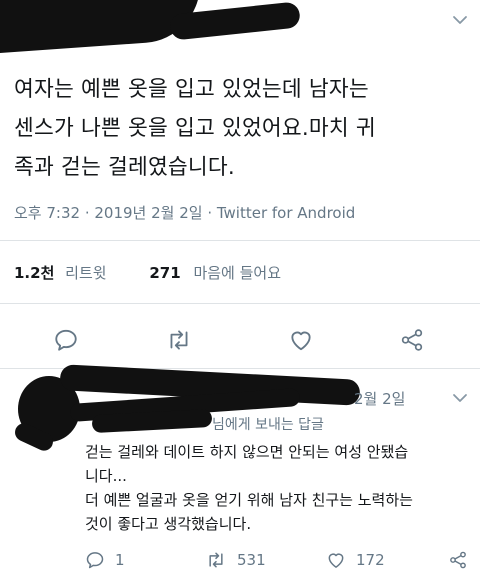 The height and width of the screenshot is (581, 480). What do you see at coordinates (249, 500) in the screenshot?
I see `reply-text-line: 더 예쁜 얼굴과 옷을 얻기 위해 남자 친구는 노력하는` at bounding box center [249, 500].